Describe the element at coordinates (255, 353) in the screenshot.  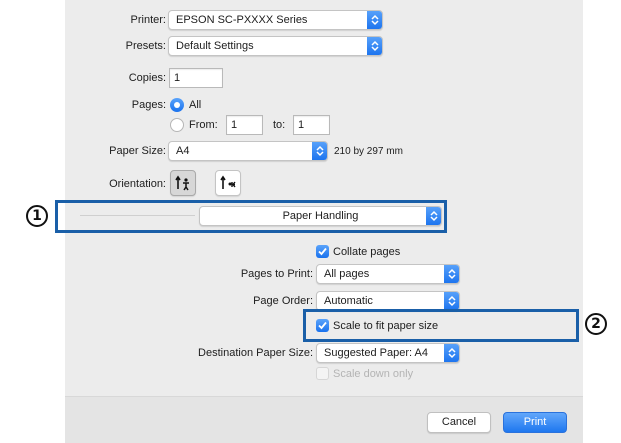
I see `destination-label: Destination Paper Size:` at that location.